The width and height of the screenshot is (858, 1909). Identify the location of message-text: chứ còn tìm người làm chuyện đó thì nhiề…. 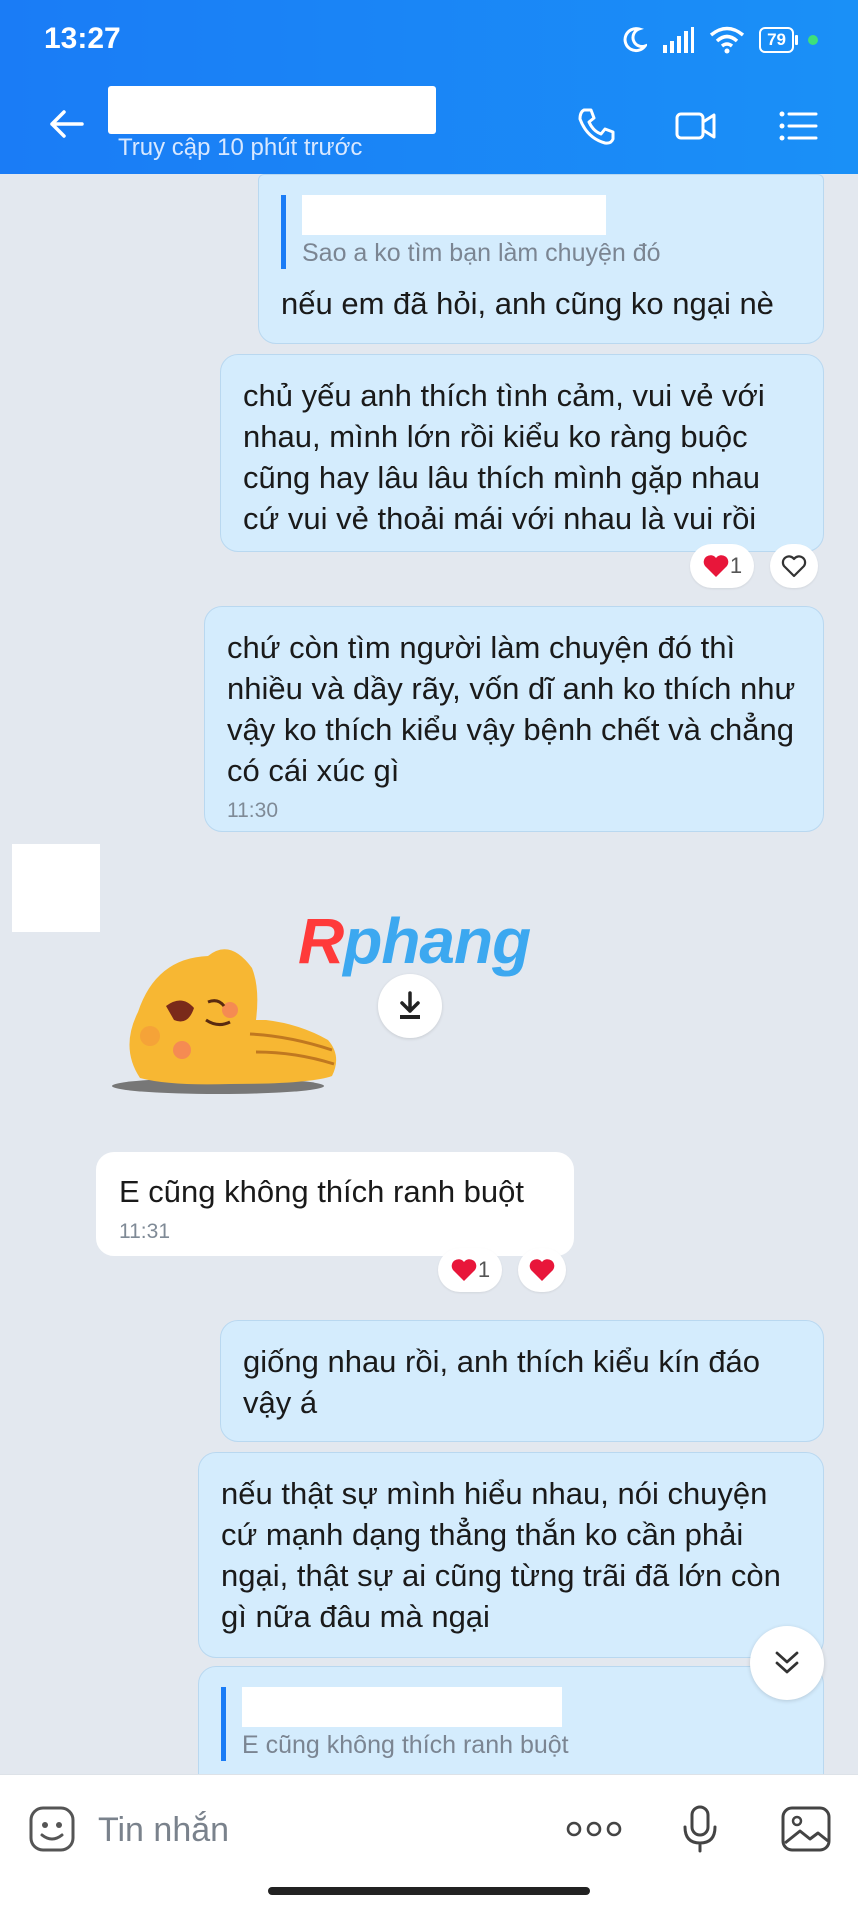
(511, 709).